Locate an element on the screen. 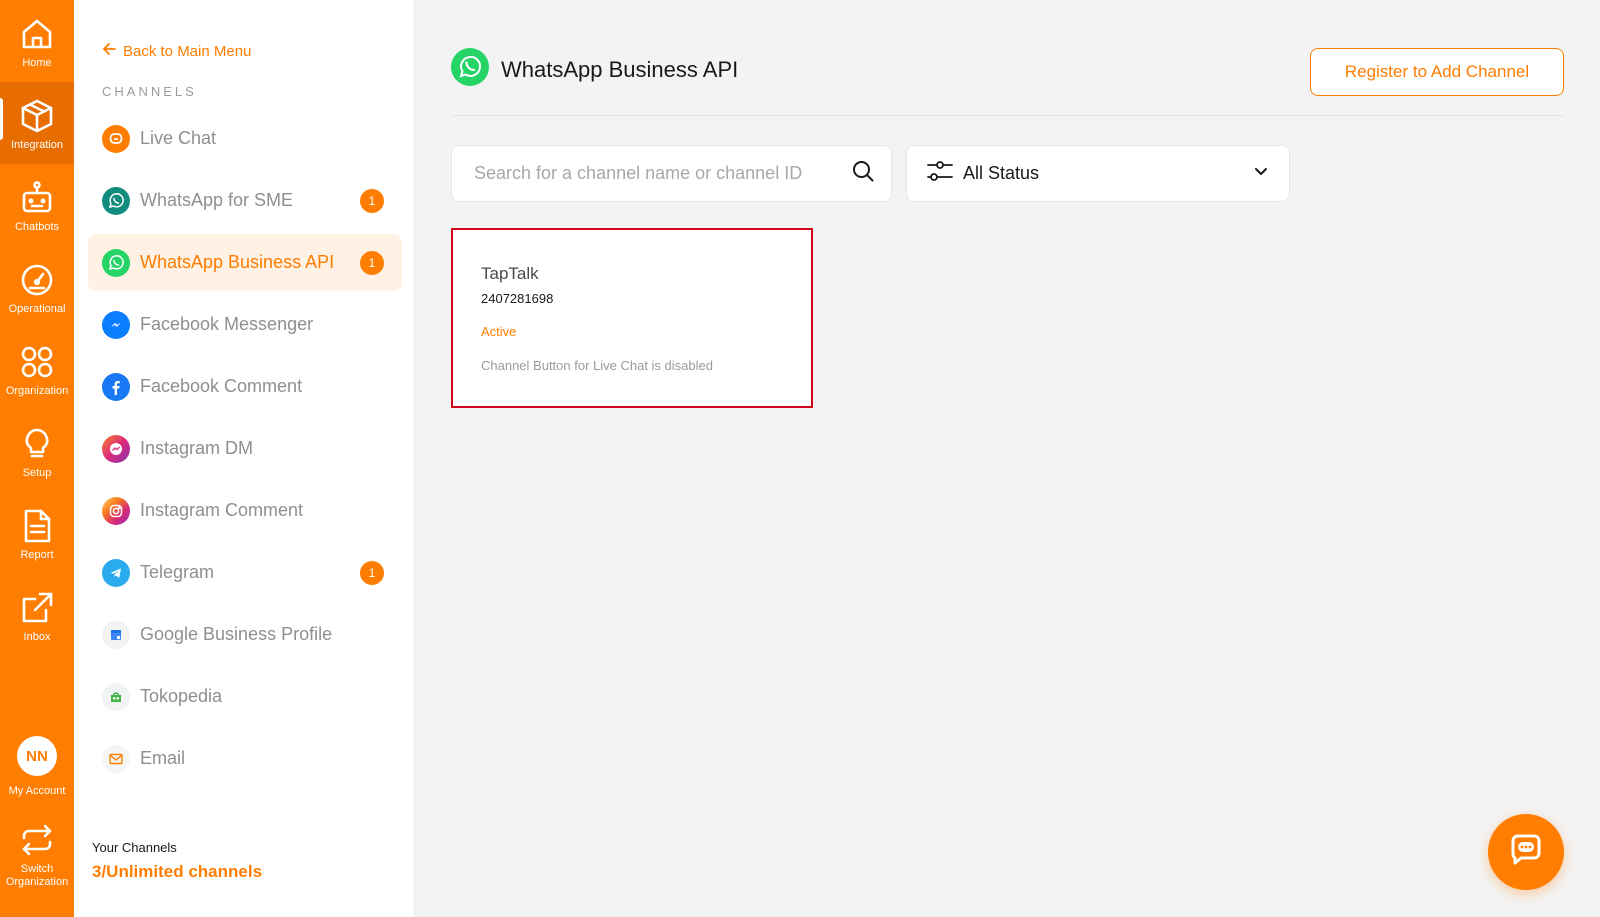 This screenshot has width=1600, height=917. channels-section-label: CHANNELS is located at coordinates (149, 91).